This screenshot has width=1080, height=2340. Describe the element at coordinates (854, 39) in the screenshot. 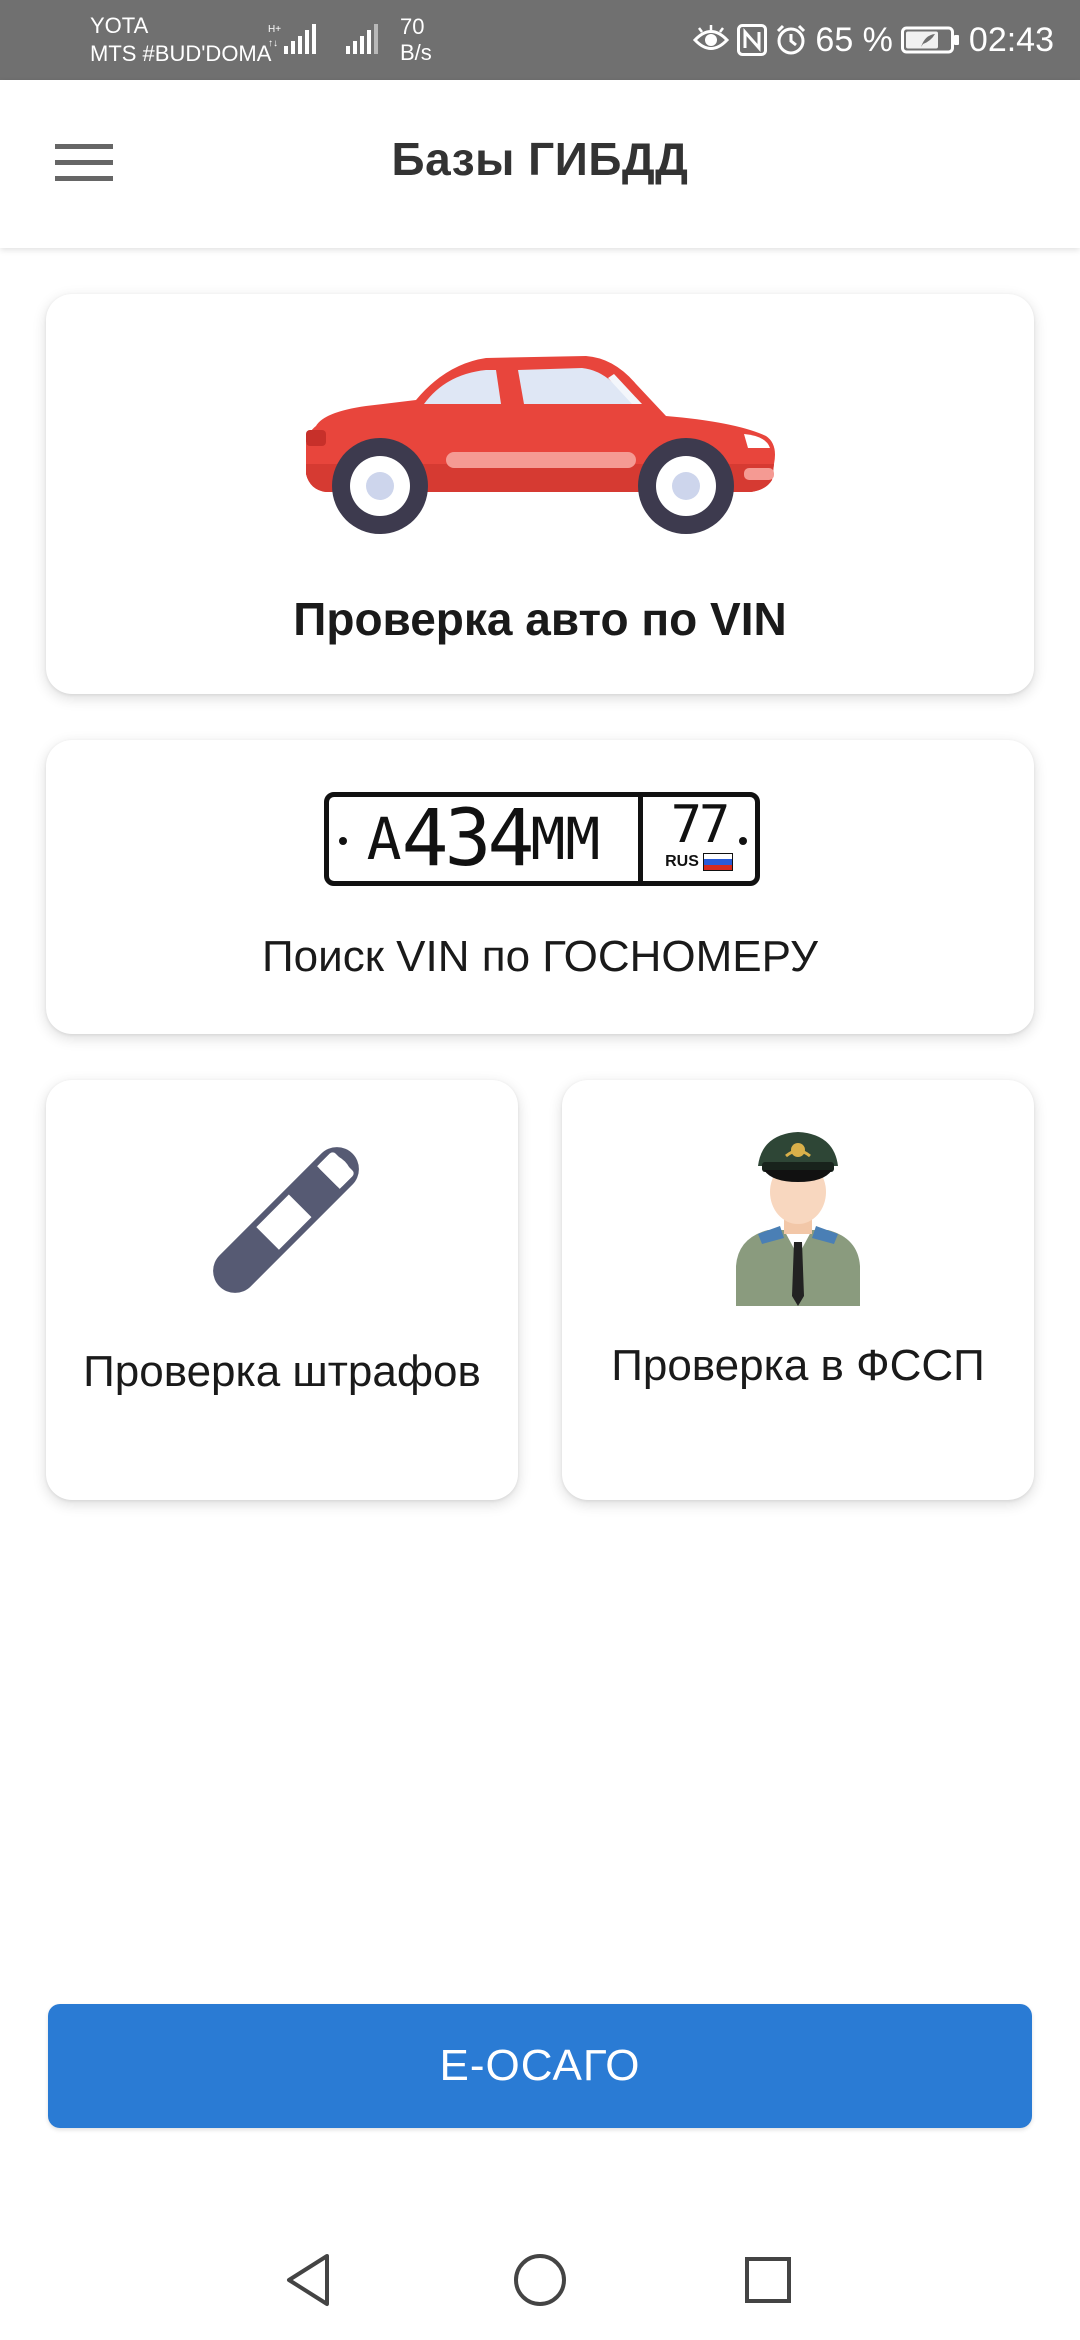

I see `battery-percent: 65 %` at that location.